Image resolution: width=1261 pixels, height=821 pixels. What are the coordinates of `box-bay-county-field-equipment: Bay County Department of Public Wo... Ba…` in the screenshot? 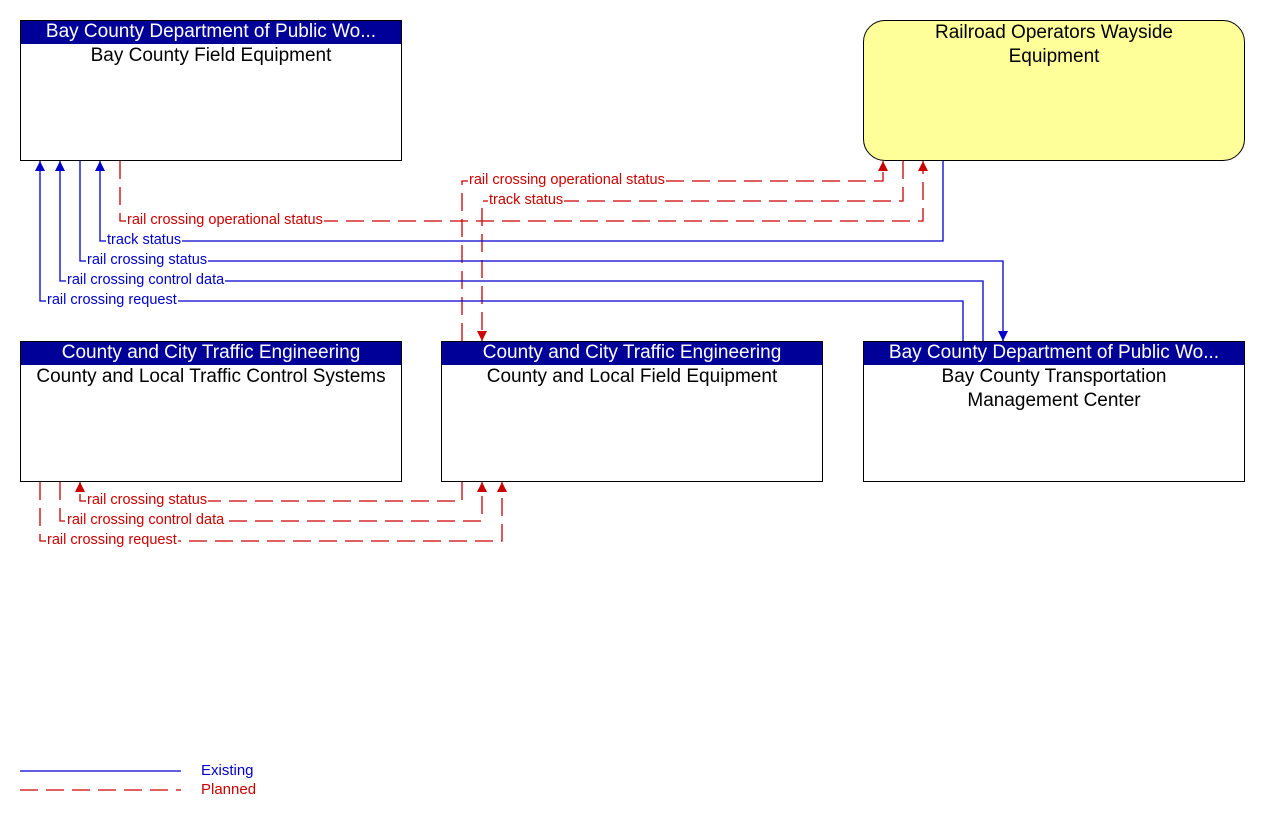 It's located at (211, 90).